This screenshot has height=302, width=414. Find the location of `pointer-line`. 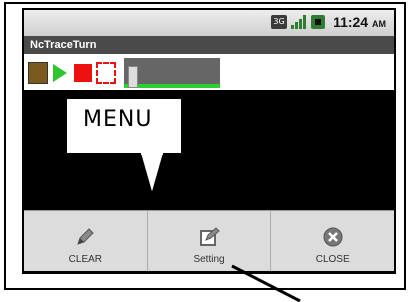

pointer-line is located at coordinates (266, 283).